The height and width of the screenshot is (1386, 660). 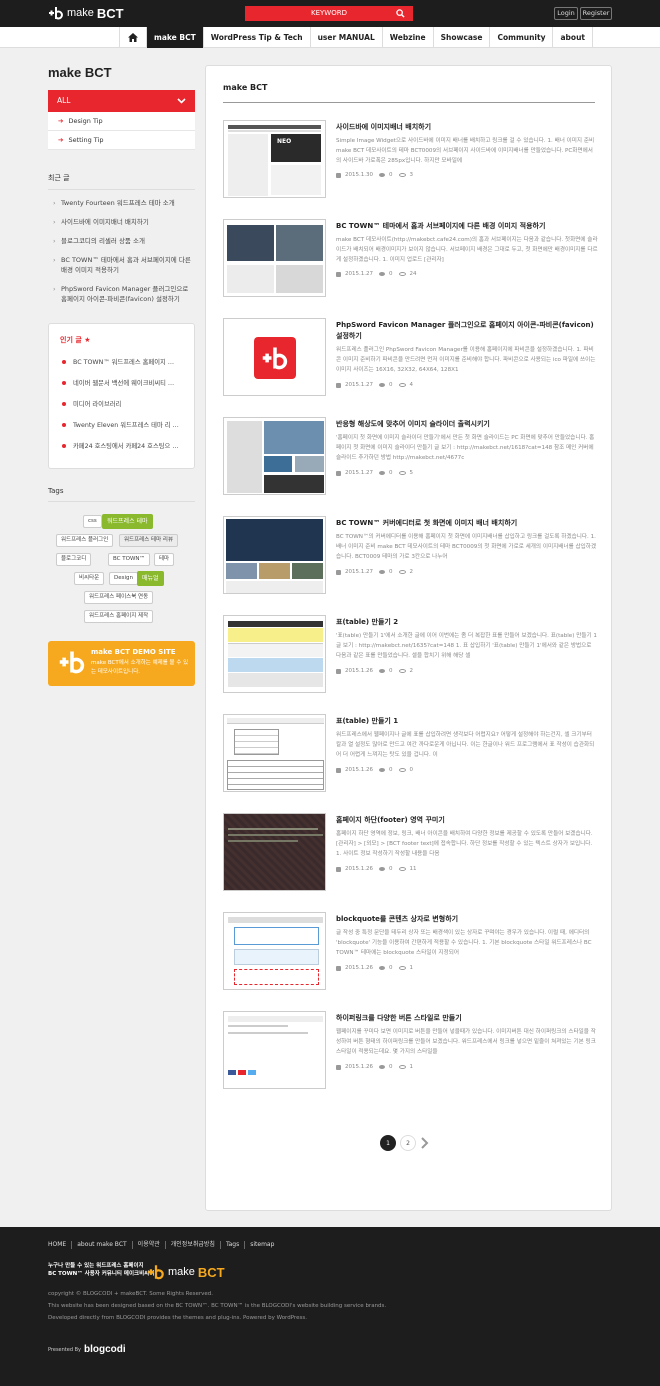 What do you see at coordinates (121, 101) in the screenshot?
I see `category-all-dropdown: ALL` at bounding box center [121, 101].